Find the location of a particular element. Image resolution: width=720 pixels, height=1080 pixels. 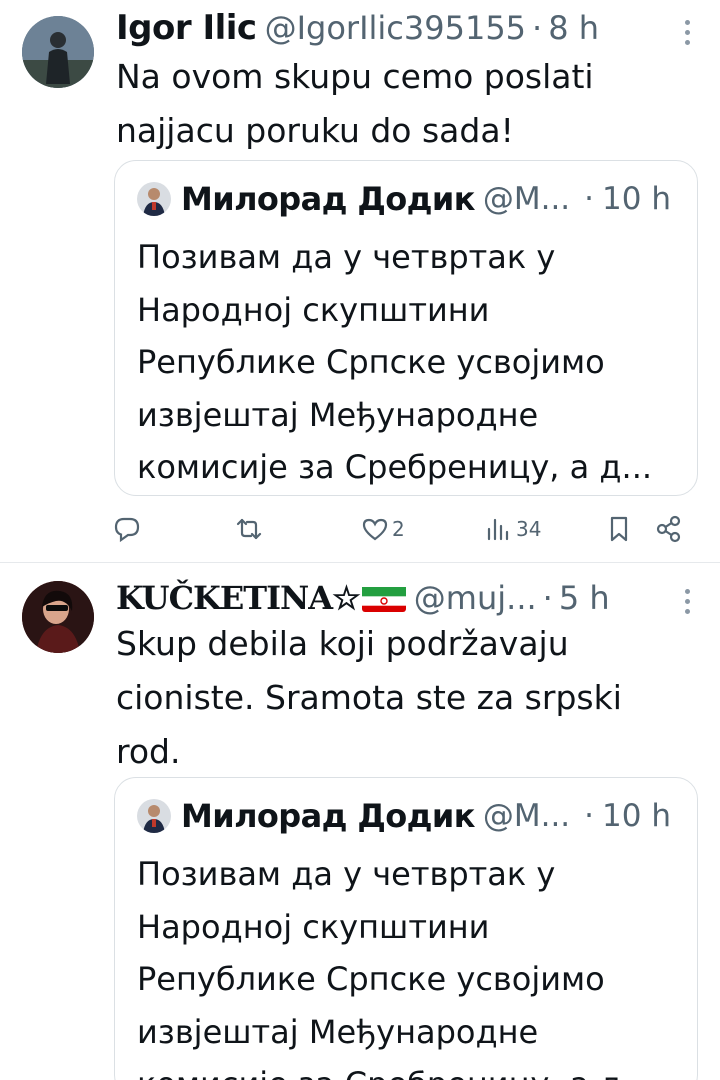

tweet-actions: 2 34 is located at coordinates (360, 529).